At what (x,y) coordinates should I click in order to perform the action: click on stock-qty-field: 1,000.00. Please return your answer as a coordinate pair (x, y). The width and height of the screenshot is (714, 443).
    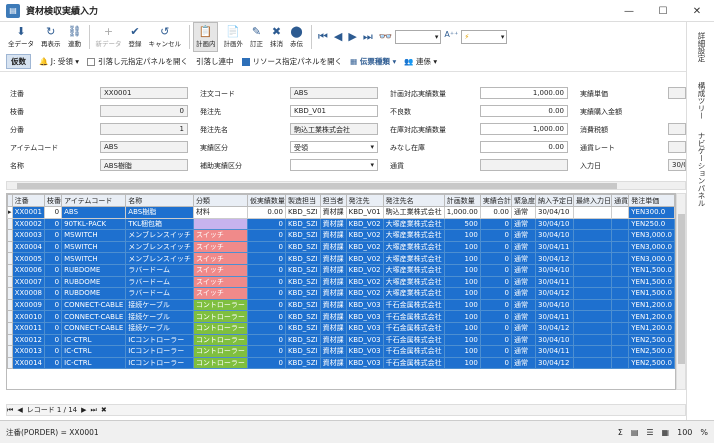
    Looking at the image, I should click on (524, 129).